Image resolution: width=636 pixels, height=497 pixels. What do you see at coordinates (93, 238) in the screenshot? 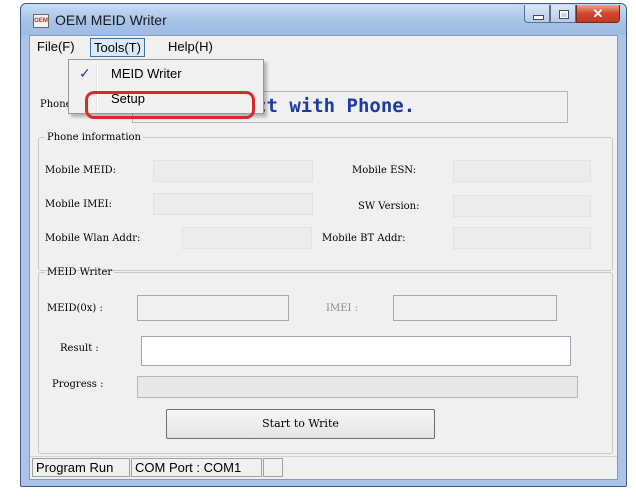
I see `wlan-addr-label: Mobile Wlan Addr:` at bounding box center [93, 238].